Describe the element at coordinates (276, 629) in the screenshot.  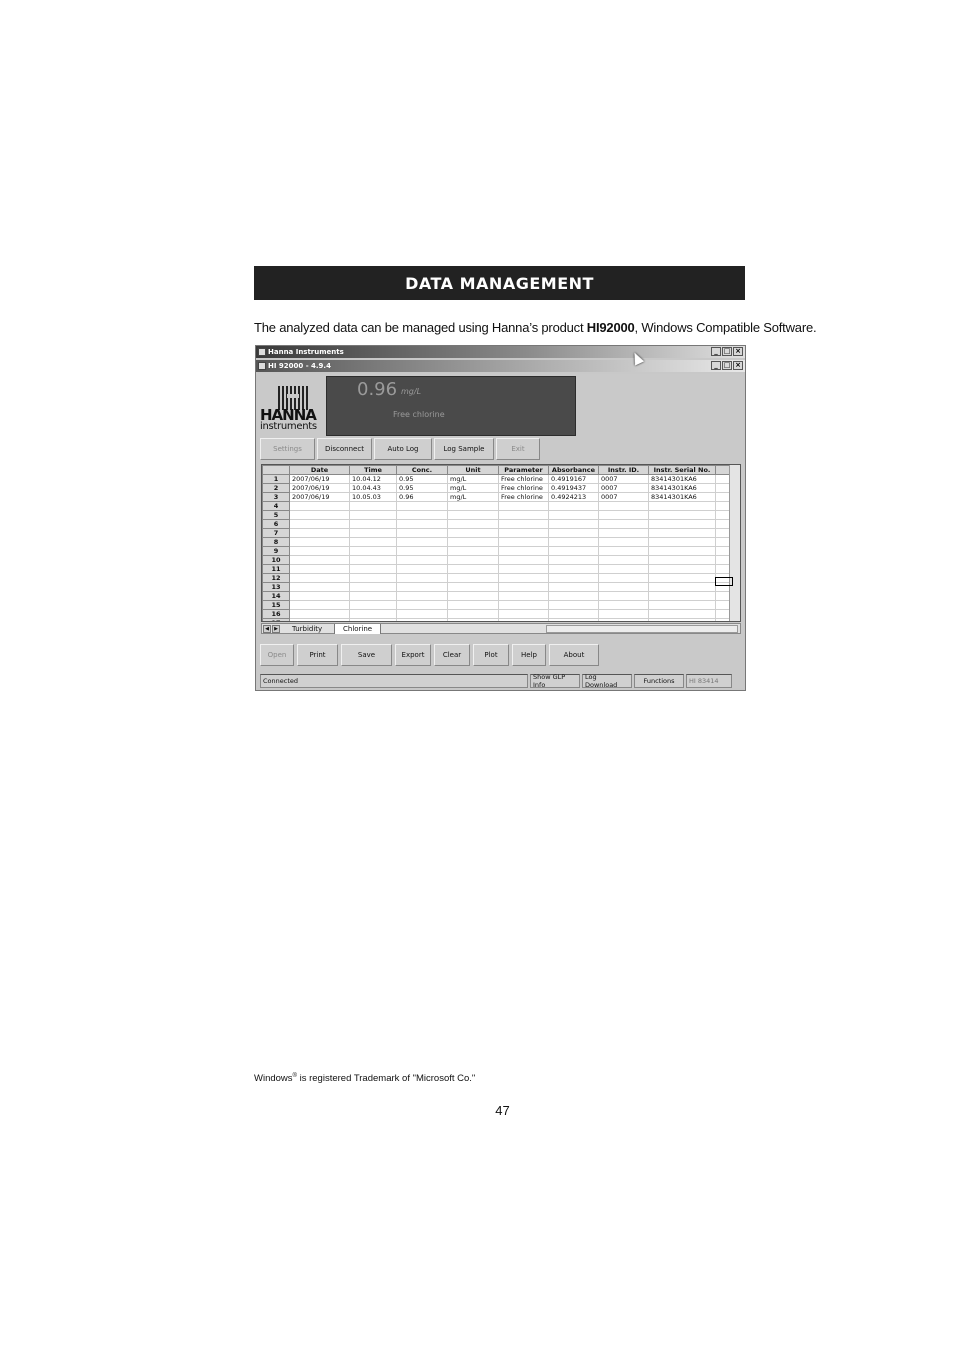
I see `tab-next-icon: ▶` at that location.